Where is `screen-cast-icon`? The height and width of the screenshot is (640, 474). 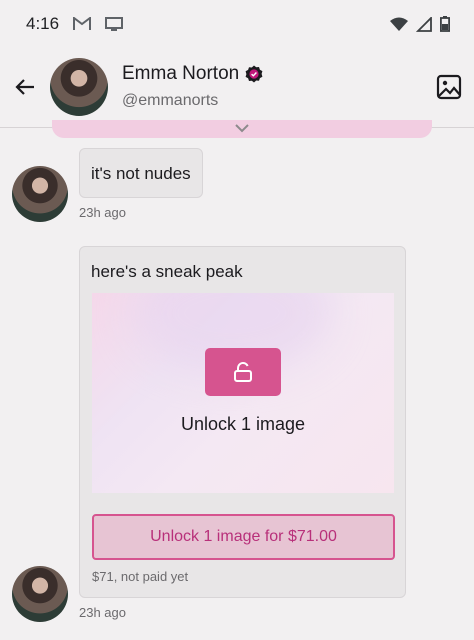
screen-cast-icon is located at coordinates (114, 24).